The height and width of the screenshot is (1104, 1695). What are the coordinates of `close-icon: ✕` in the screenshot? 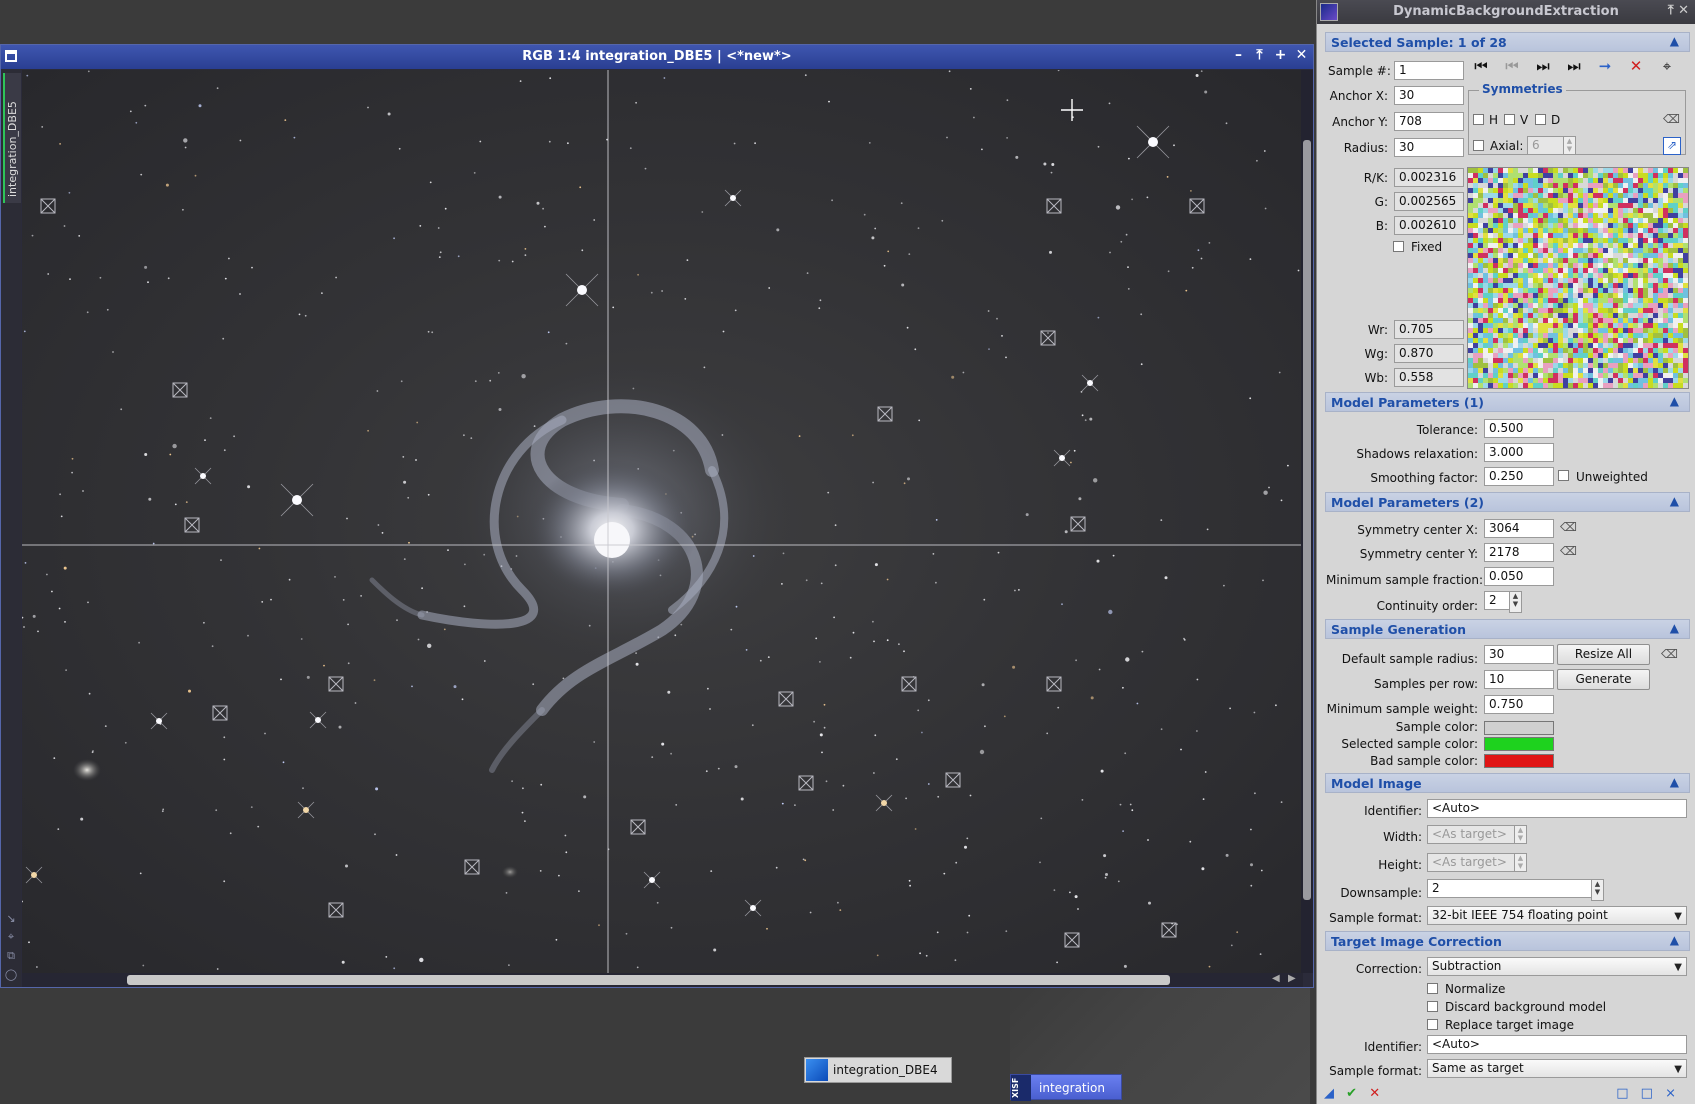 It's located at (1301, 55).